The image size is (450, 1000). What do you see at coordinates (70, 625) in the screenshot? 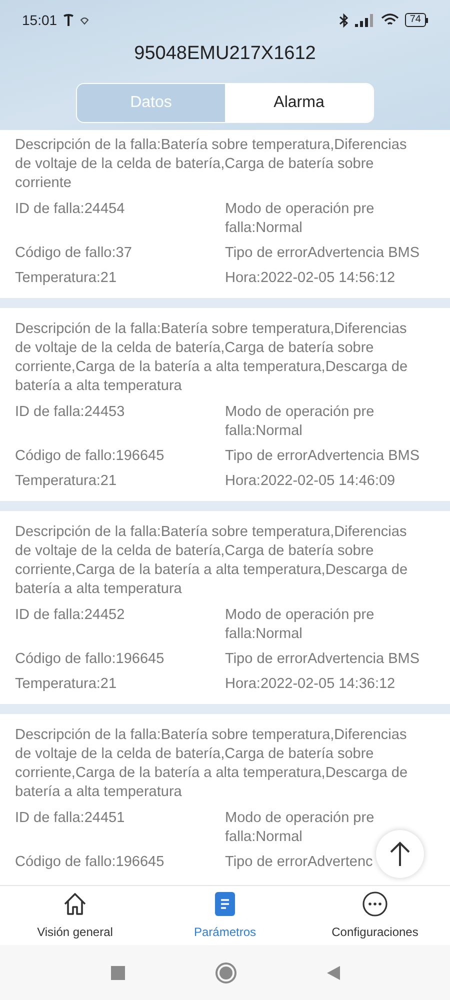
I see `alarm-field: ID de falla:24452` at bounding box center [70, 625].